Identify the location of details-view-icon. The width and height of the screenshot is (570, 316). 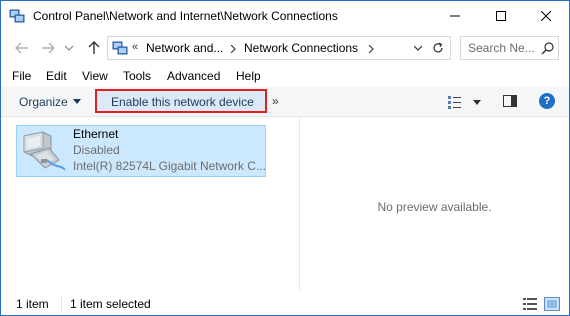
(530, 304).